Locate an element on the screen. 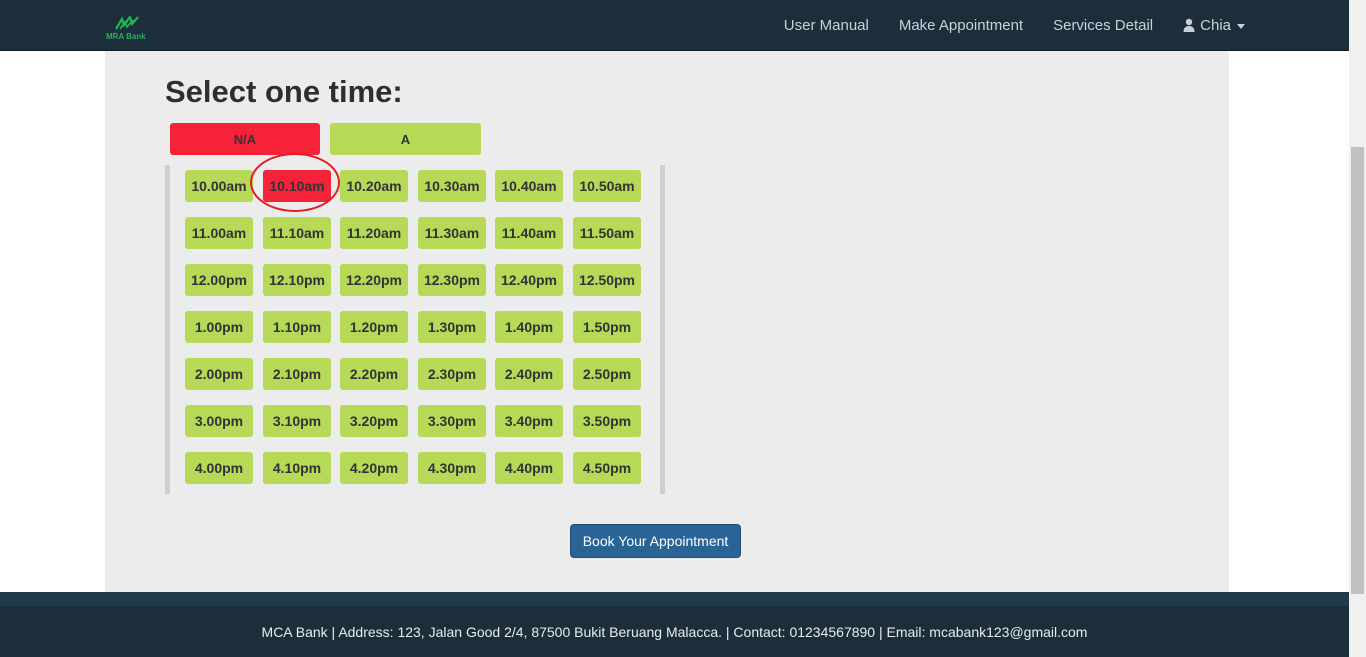 This screenshot has height=657, width=1366. time-slot-button: 1.40pm is located at coordinates (529, 327).